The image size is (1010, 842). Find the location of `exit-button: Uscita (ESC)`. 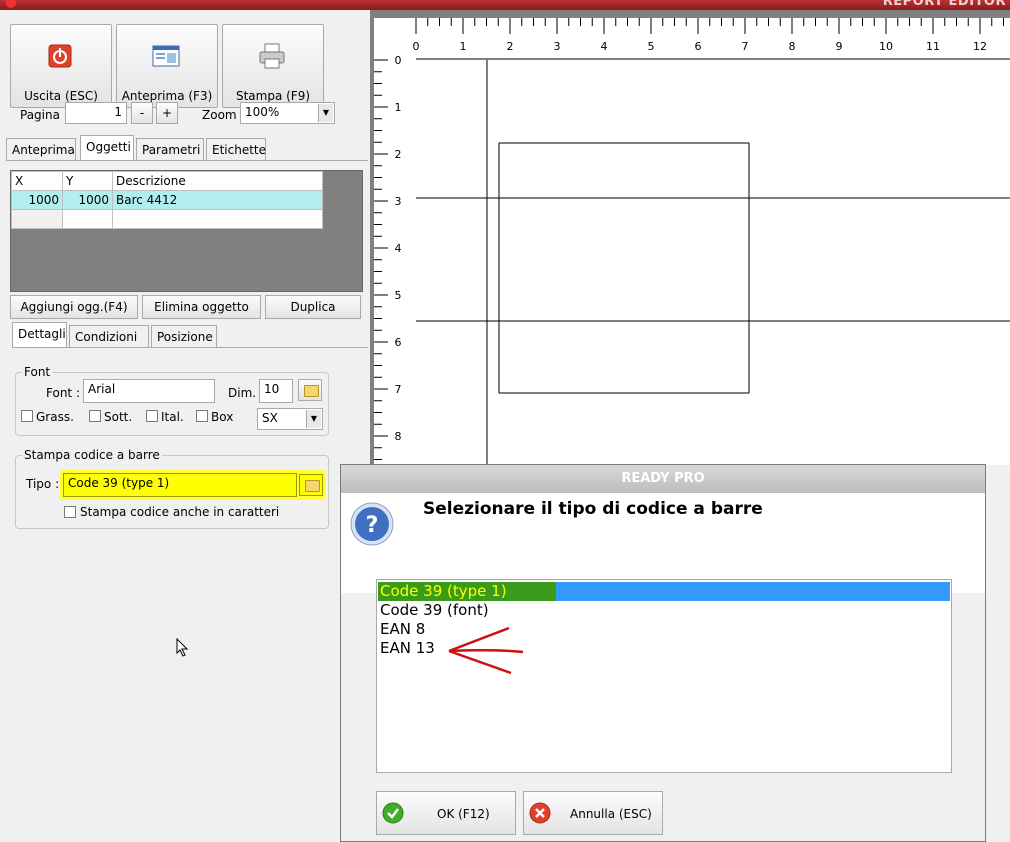

exit-button: Uscita (ESC) is located at coordinates (61, 66).